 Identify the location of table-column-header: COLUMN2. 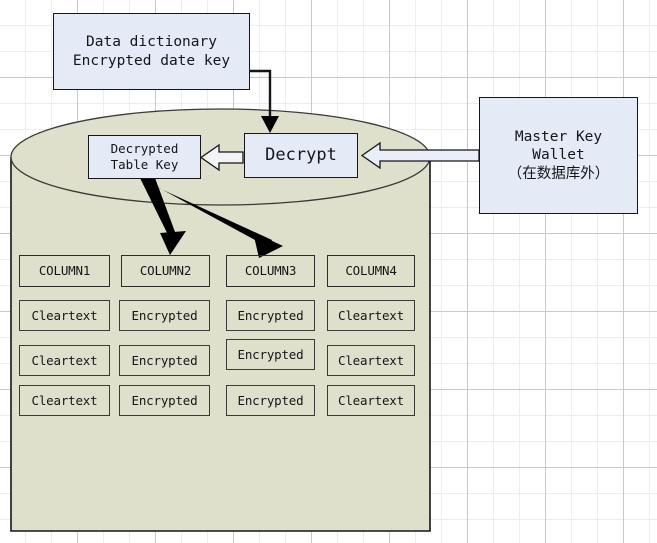
(165, 271).